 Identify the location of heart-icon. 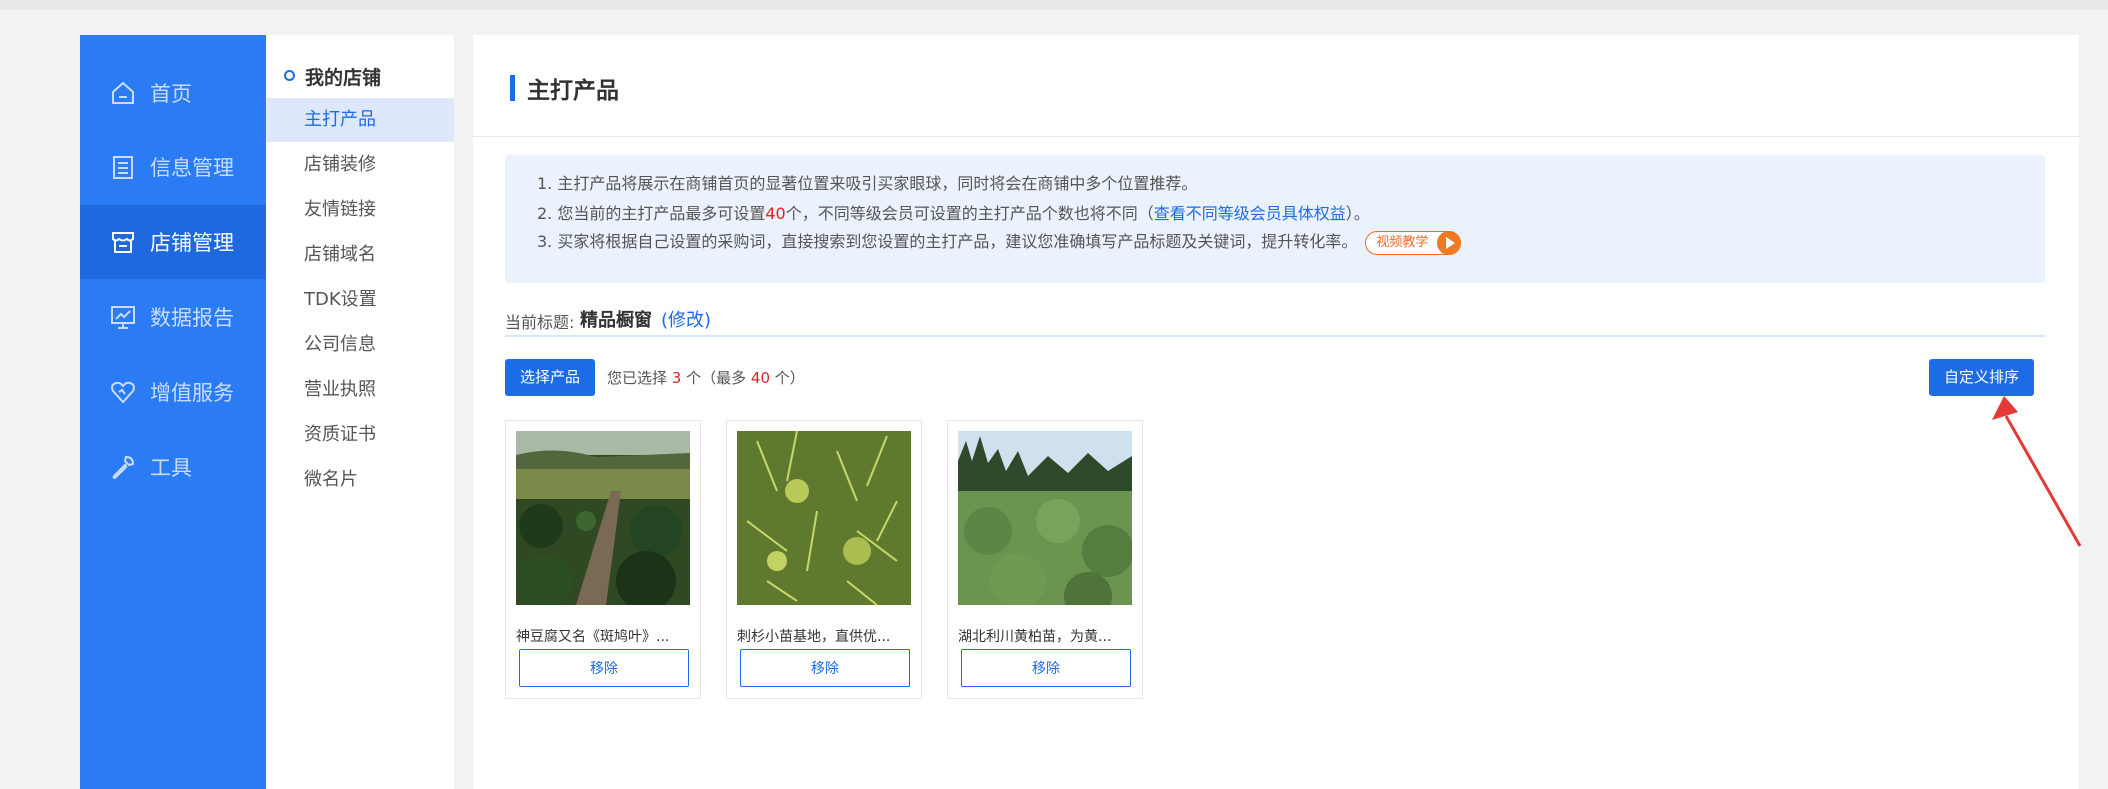
(123, 392).